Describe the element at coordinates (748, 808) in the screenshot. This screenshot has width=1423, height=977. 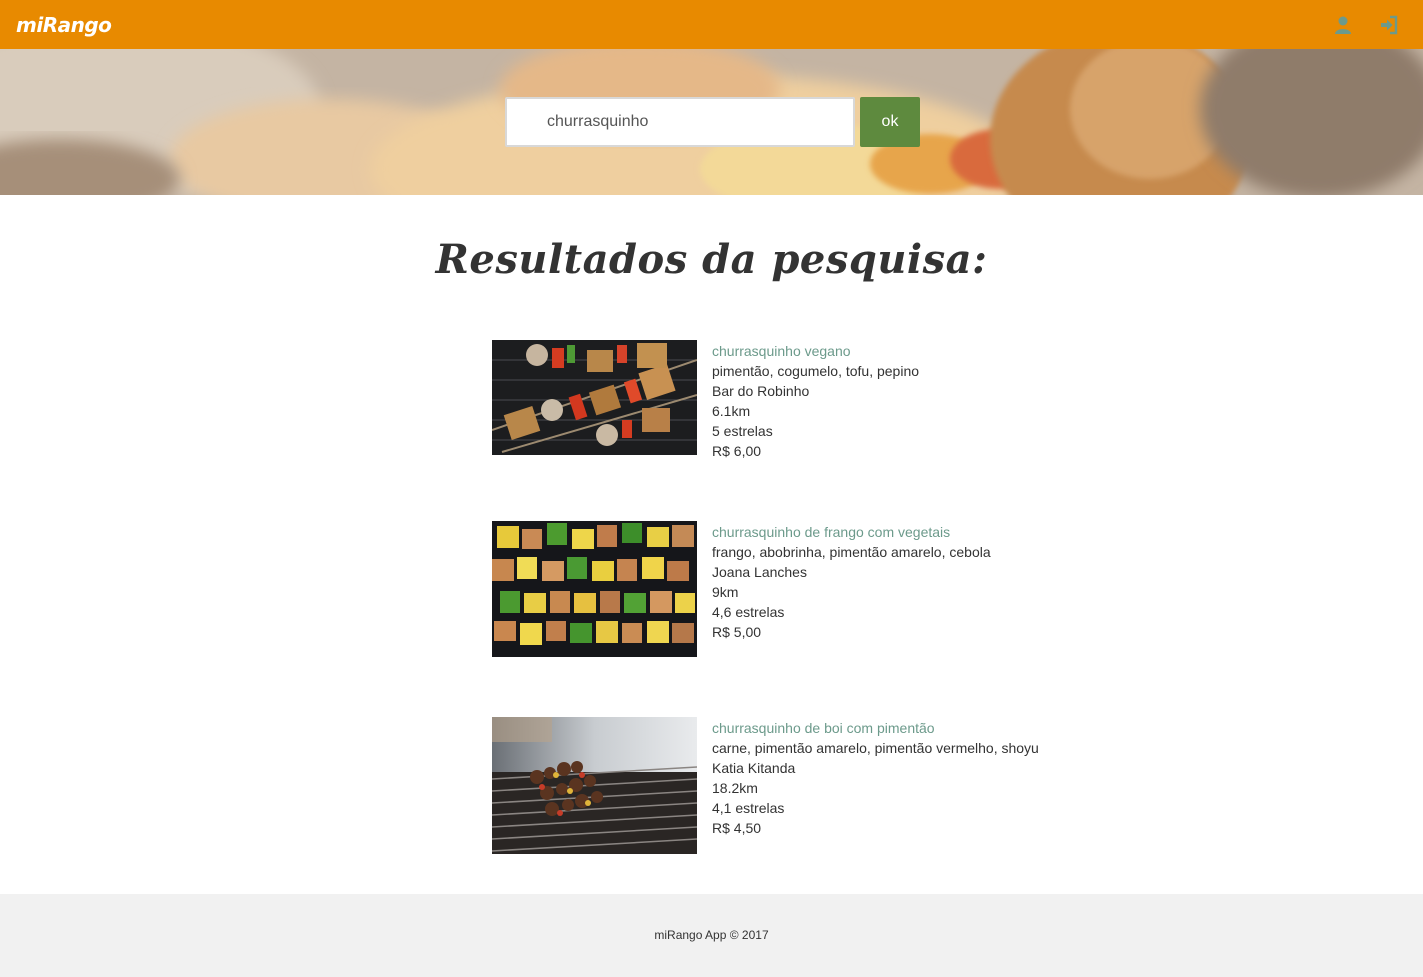
I see `dish-rating: 4,1 estrelas` at that location.